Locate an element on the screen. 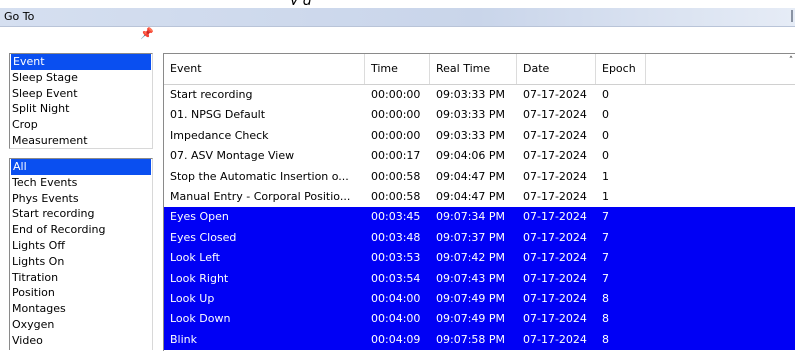 The width and height of the screenshot is (795, 351). table-cell: 09:07:58 PM is located at coordinates (471, 339).